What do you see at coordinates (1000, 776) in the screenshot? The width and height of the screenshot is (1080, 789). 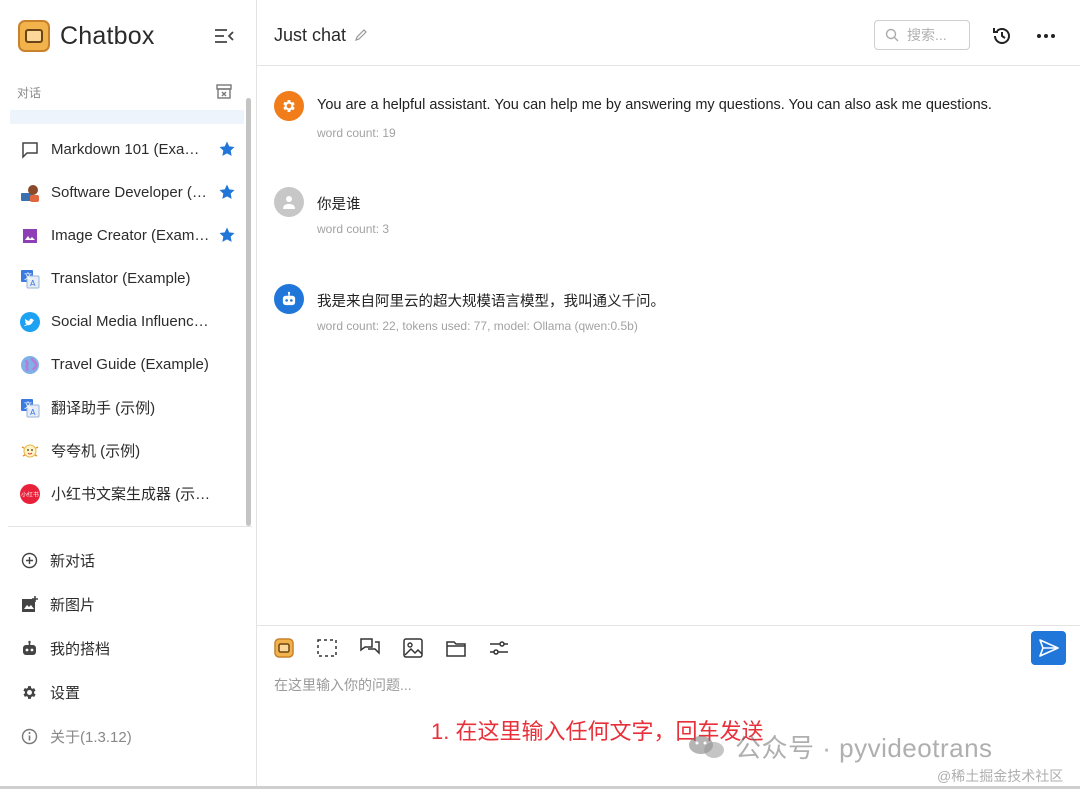 I see `watermark-sub: @稀土掘金技术社区` at bounding box center [1000, 776].